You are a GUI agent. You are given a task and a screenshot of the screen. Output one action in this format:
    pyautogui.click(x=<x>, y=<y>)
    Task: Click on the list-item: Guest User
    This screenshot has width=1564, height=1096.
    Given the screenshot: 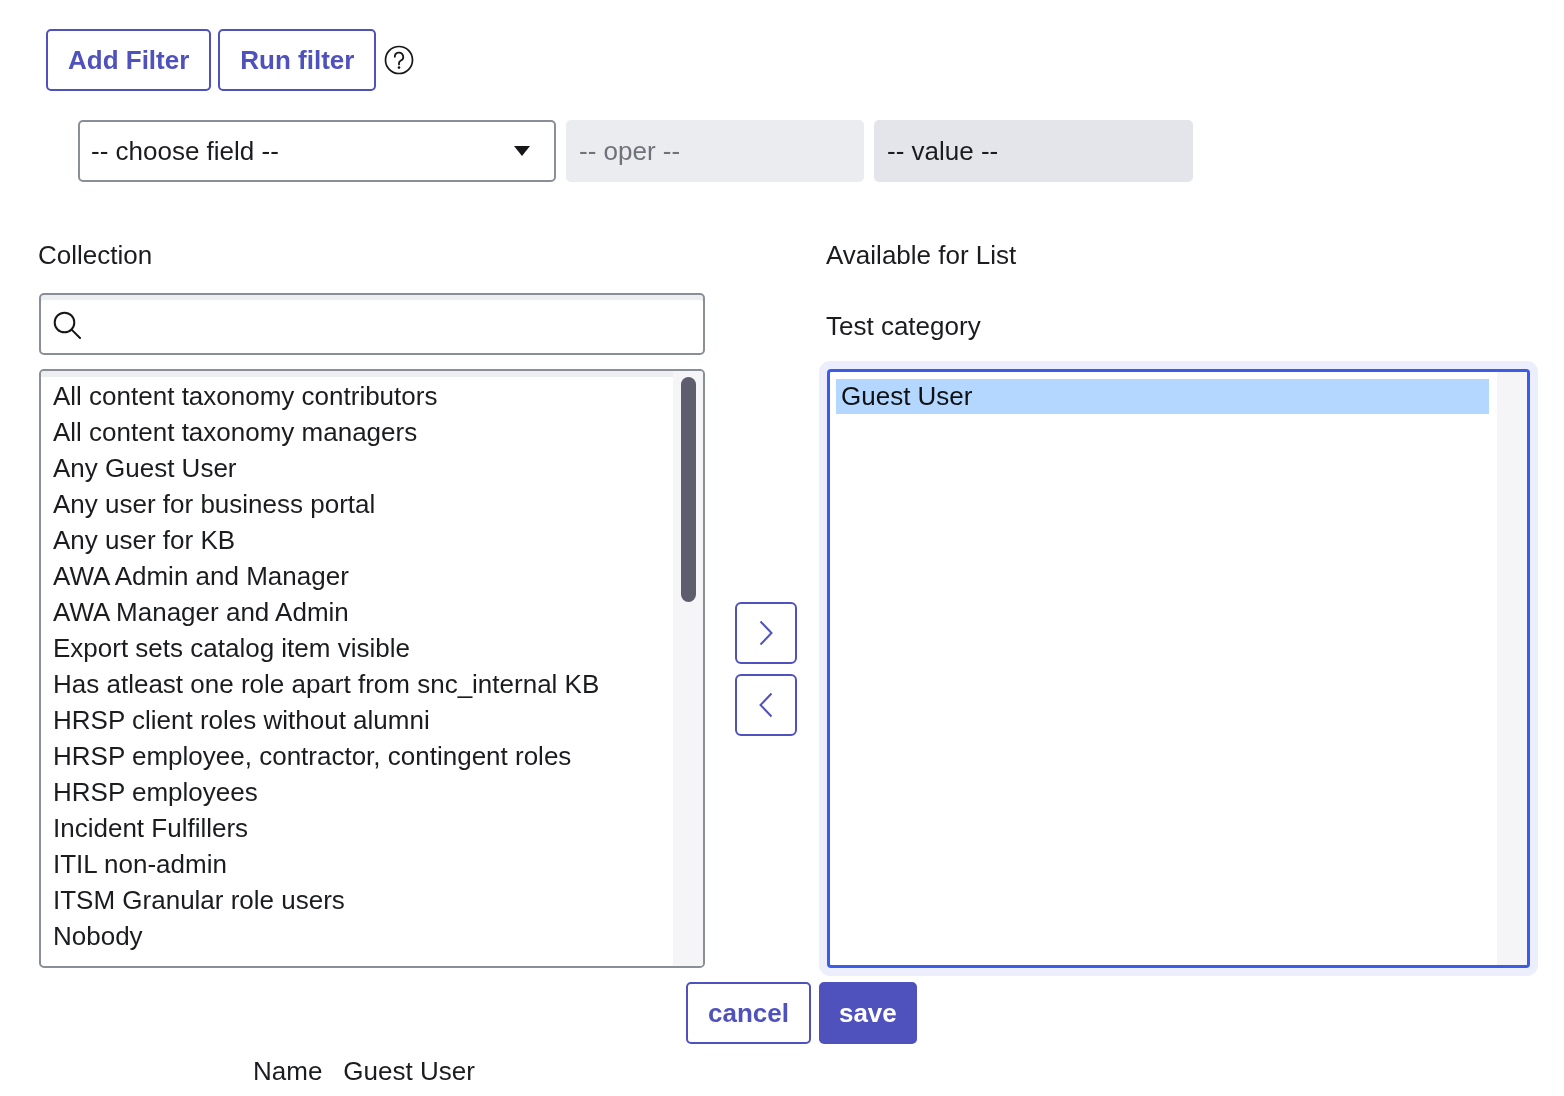 What is the action you would take?
    pyautogui.click(x=1162, y=396)
    